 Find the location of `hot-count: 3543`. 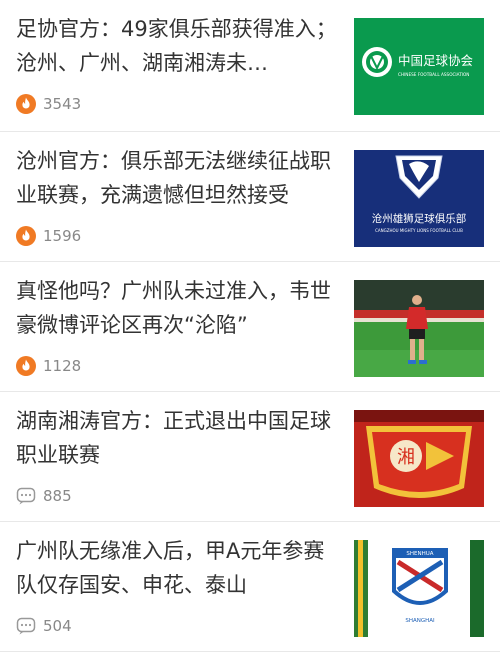

hot-count: 3543 is located at coordinates (48, 104).